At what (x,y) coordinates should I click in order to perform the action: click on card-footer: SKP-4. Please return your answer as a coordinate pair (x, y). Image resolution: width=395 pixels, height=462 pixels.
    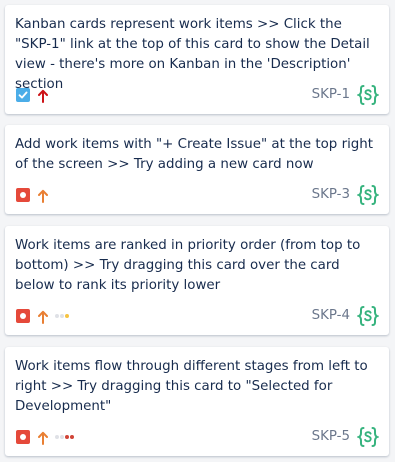
    Looking at the image, I should click on (198, 316).